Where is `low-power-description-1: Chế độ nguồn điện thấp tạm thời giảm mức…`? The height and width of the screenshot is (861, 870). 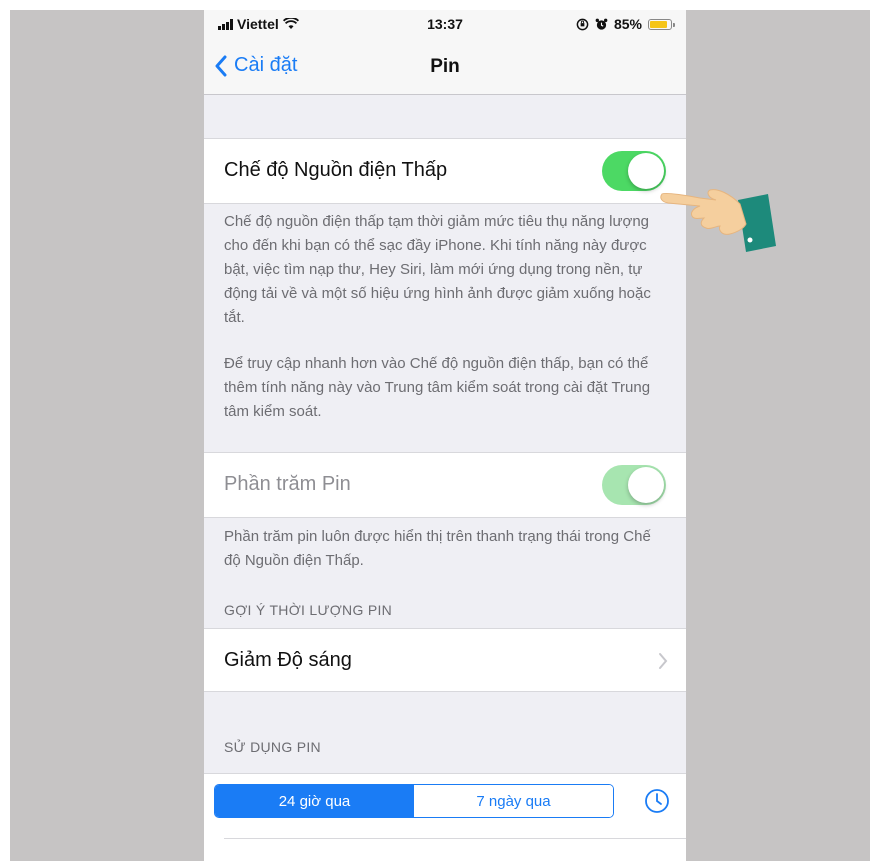 low-power-description-1: Chế độ nguồn điện thấp tạm thời giảm mức… is located at coordinates (437, 269).